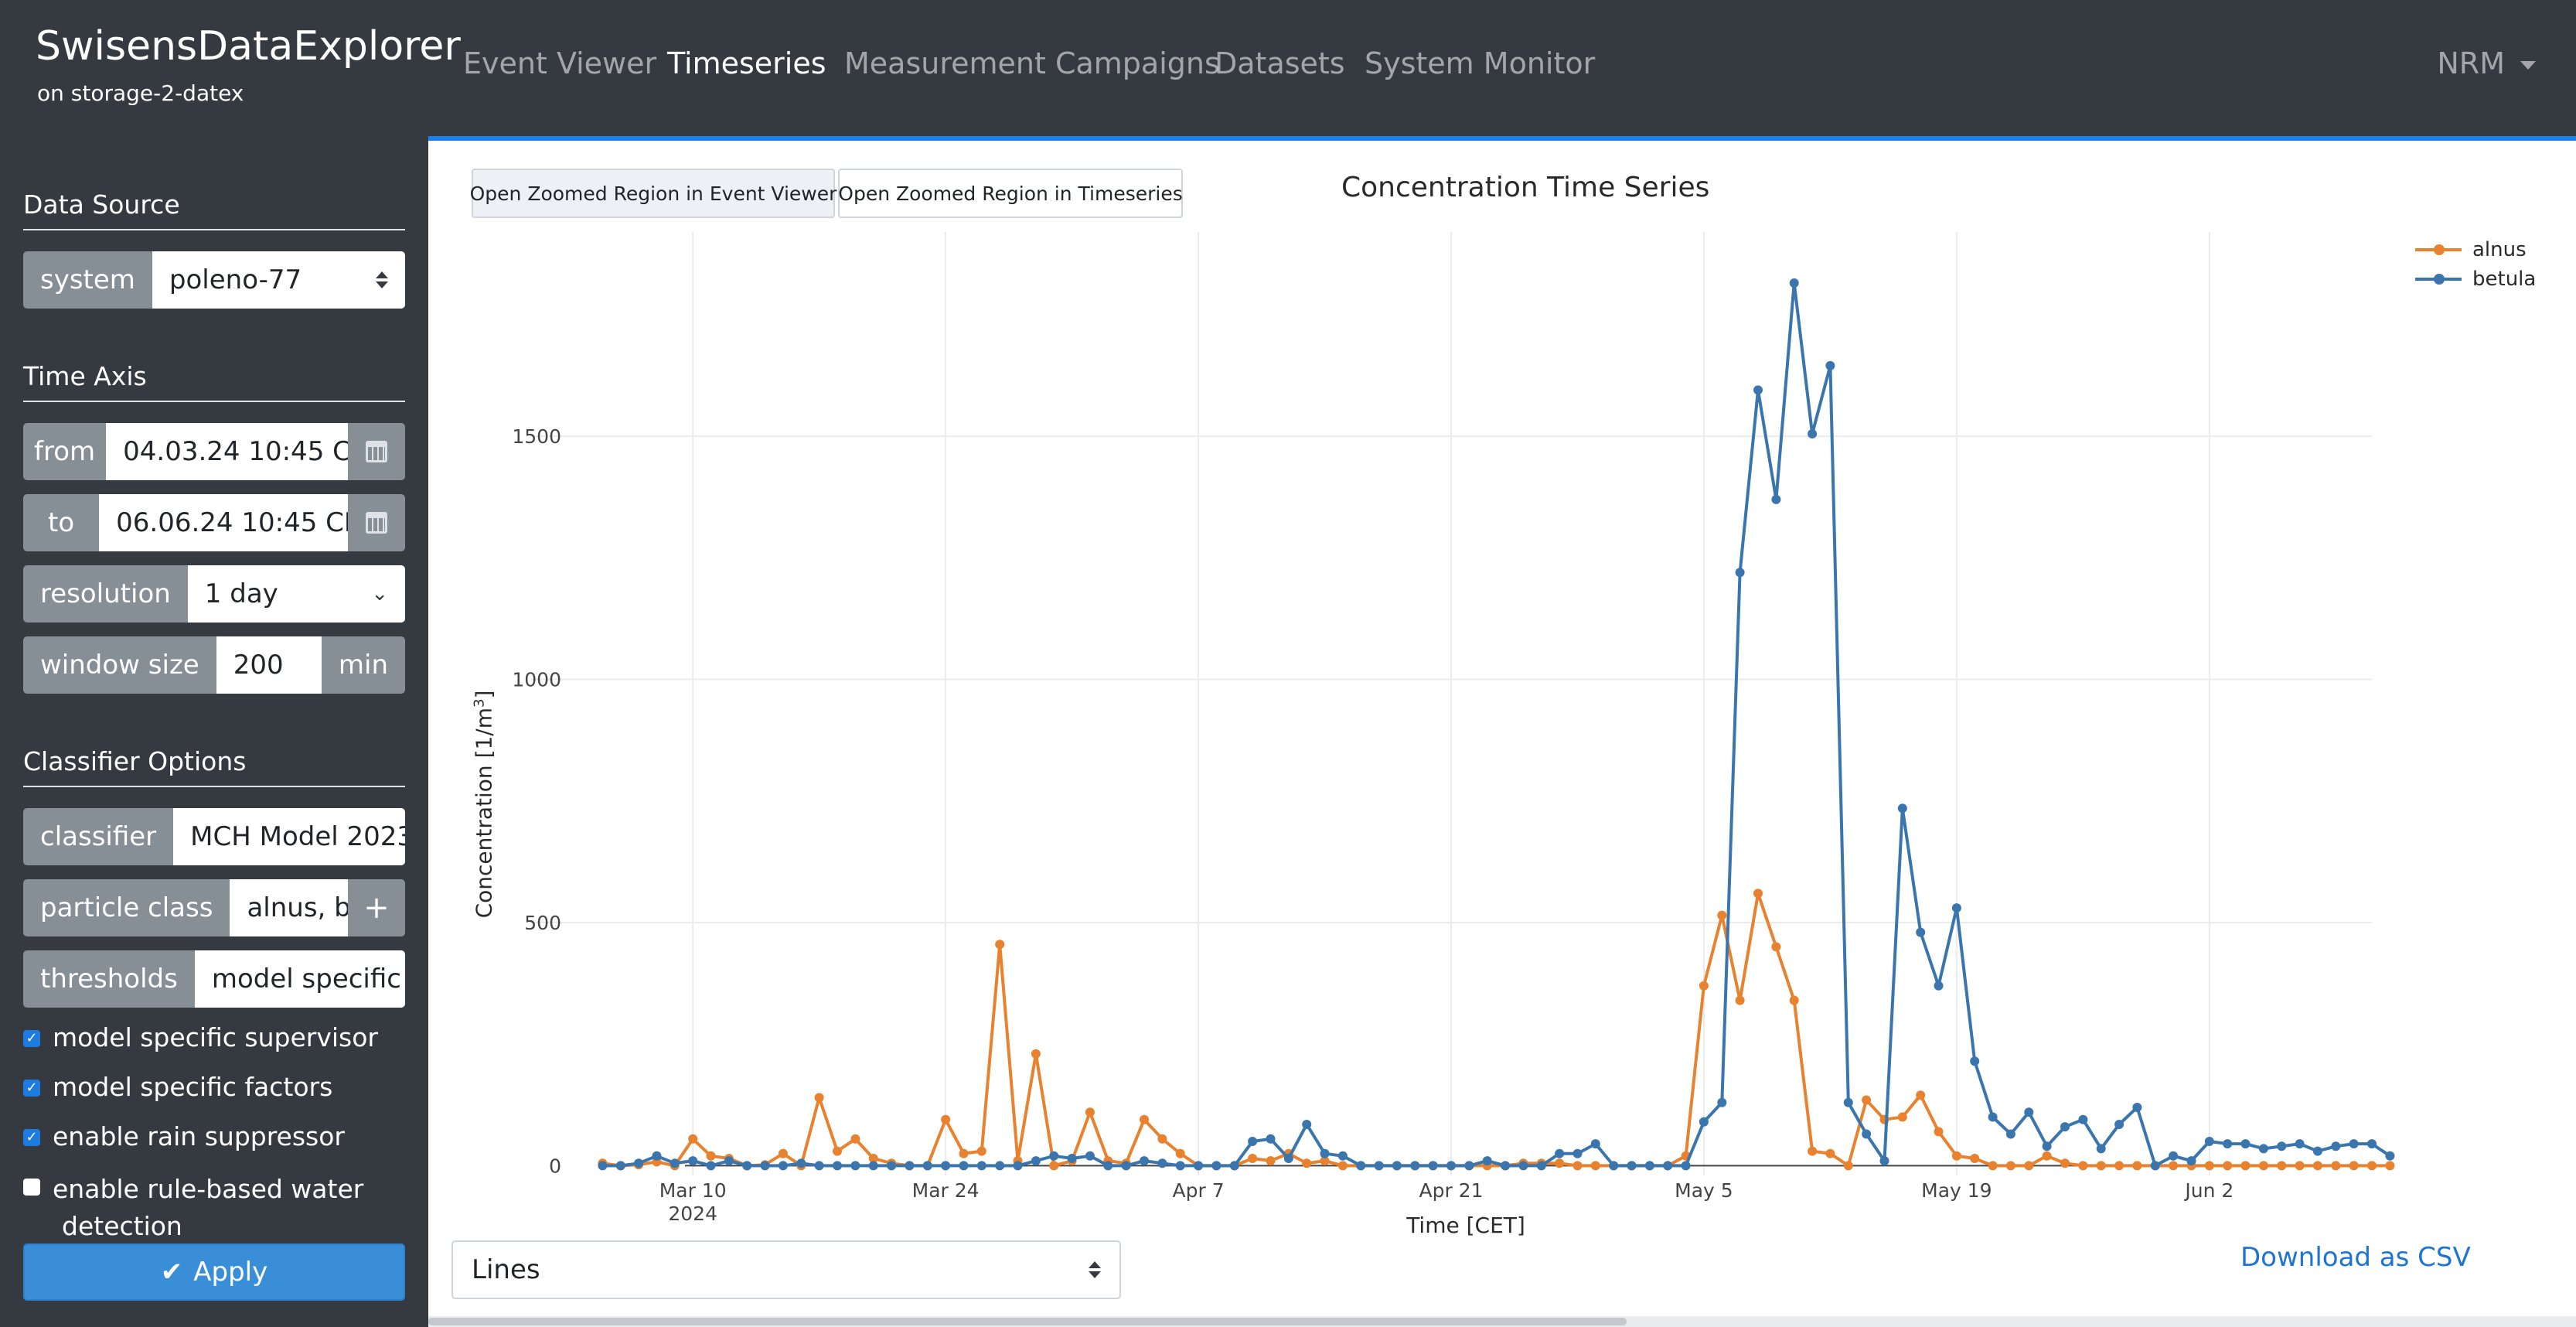 The width and height of the screenshot is (2576, 1327). I want to click on option-model-specific-supervisor: ✓ model specific supervisor, so click(200, 1037).